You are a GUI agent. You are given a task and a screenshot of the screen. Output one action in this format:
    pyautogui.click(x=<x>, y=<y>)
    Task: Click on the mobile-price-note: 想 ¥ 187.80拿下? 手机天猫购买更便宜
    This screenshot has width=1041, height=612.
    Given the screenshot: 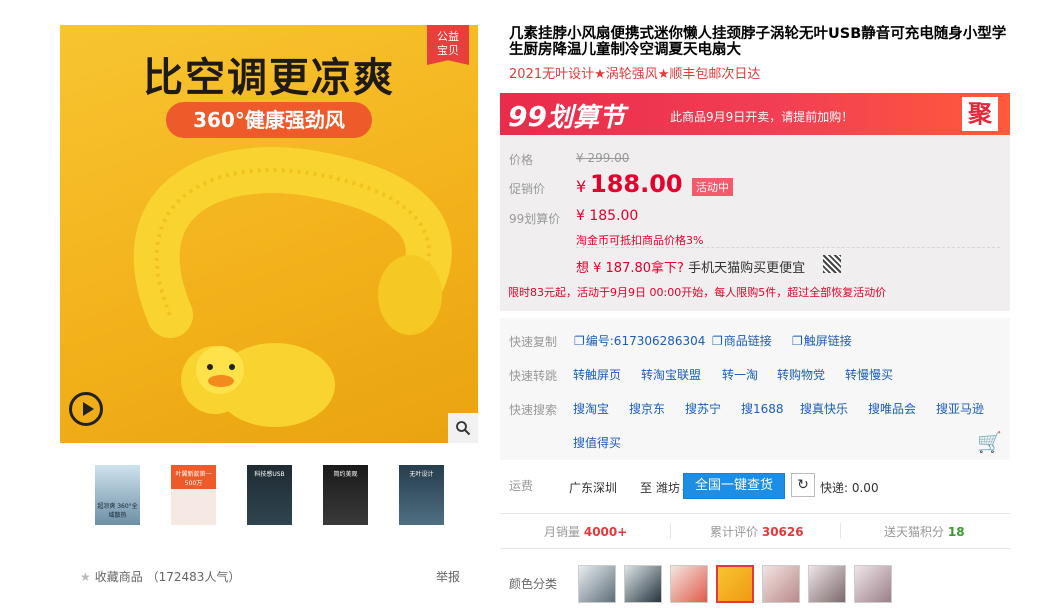 What is the action you would take?
    pyautogui.click(x=690, y=266)
    